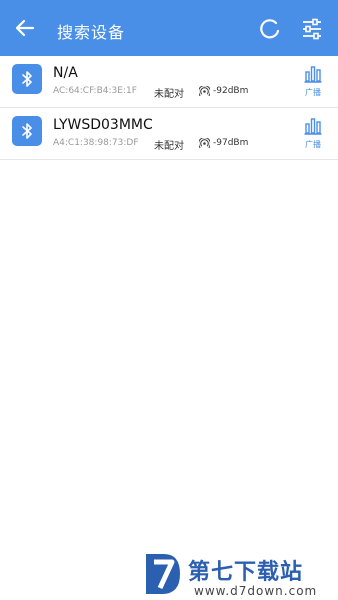 The height and width of the screenshot is (600, 338). I want to click on refresh-icon, so click(270, 29).